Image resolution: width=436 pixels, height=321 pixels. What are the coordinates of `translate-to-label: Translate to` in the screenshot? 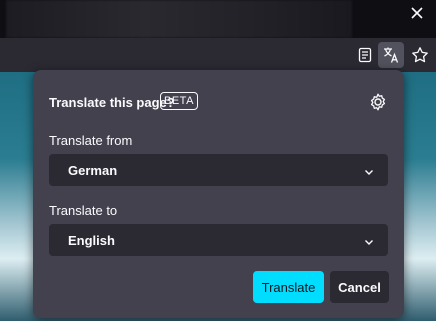 It's located at (83, 210).